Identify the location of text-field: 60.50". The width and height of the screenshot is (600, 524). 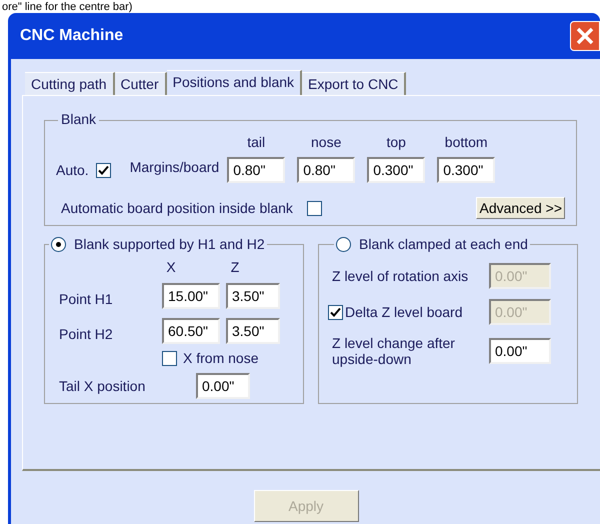
(191, 331).